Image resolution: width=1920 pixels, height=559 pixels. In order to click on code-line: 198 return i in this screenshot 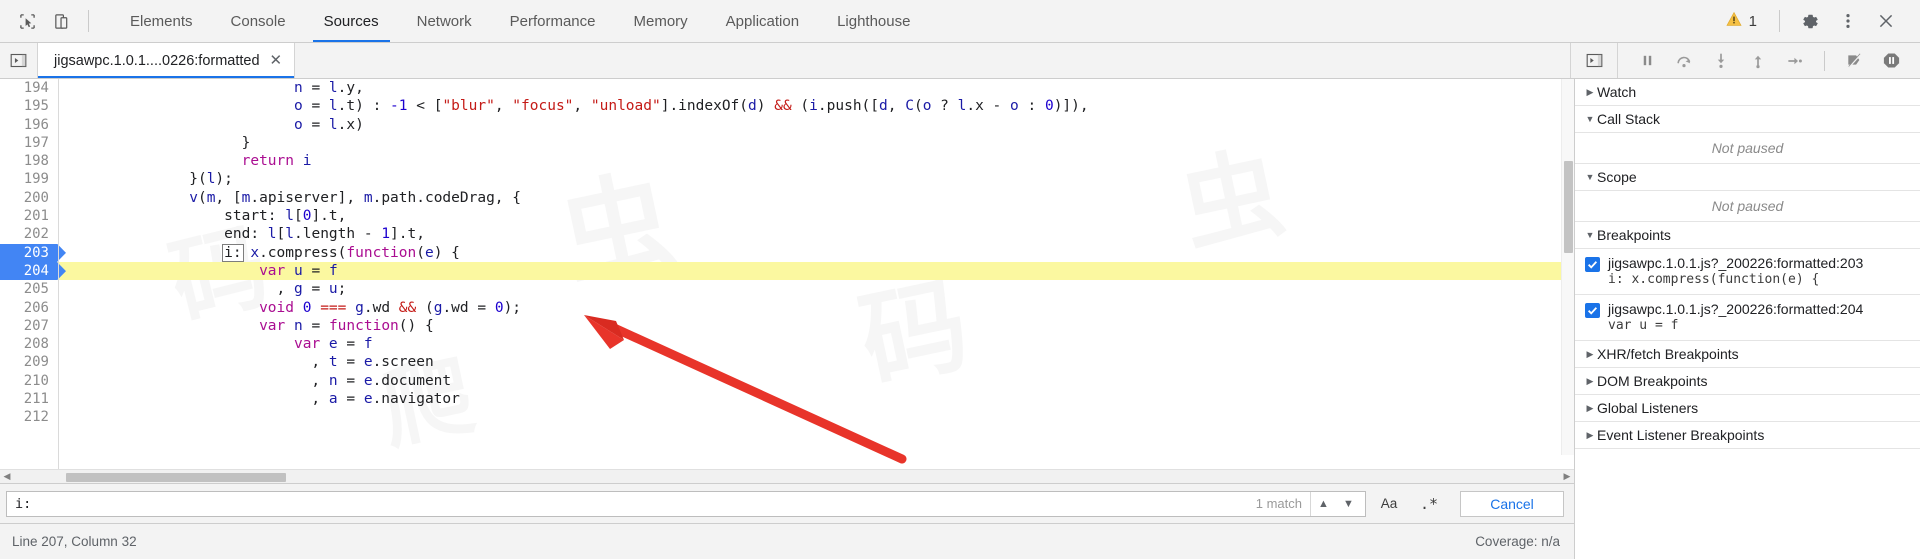, I will do `click(787, 161)`.